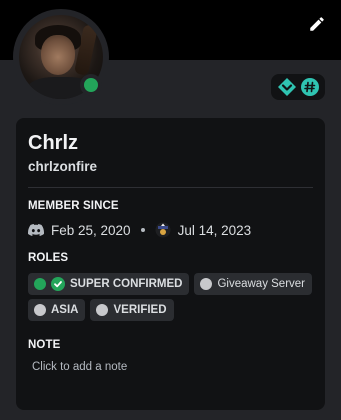 This screenshot has height=420, width=341. I want to click on pencil-icon, so click(317, 24).